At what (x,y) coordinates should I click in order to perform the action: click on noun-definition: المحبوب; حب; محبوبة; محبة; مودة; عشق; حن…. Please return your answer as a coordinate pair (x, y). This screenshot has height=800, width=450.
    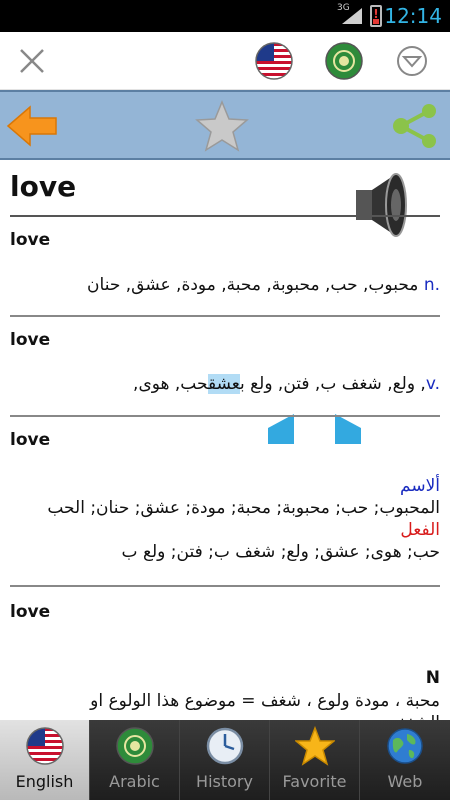
    Looking at the image, I should click on (243, 508).